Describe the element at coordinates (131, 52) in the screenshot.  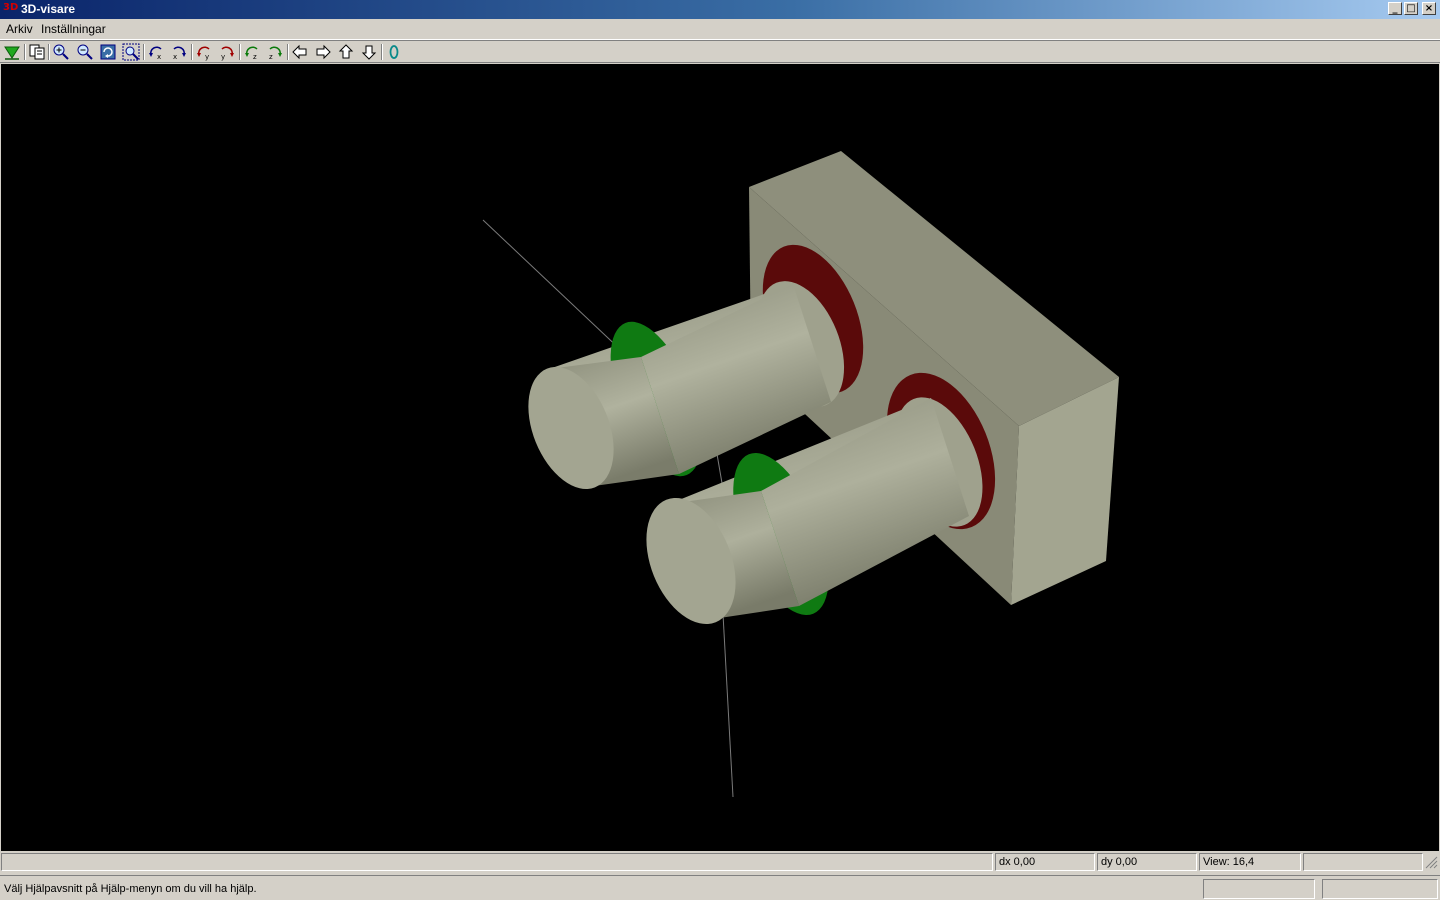
I see `zoom-fit-icon` at that location.